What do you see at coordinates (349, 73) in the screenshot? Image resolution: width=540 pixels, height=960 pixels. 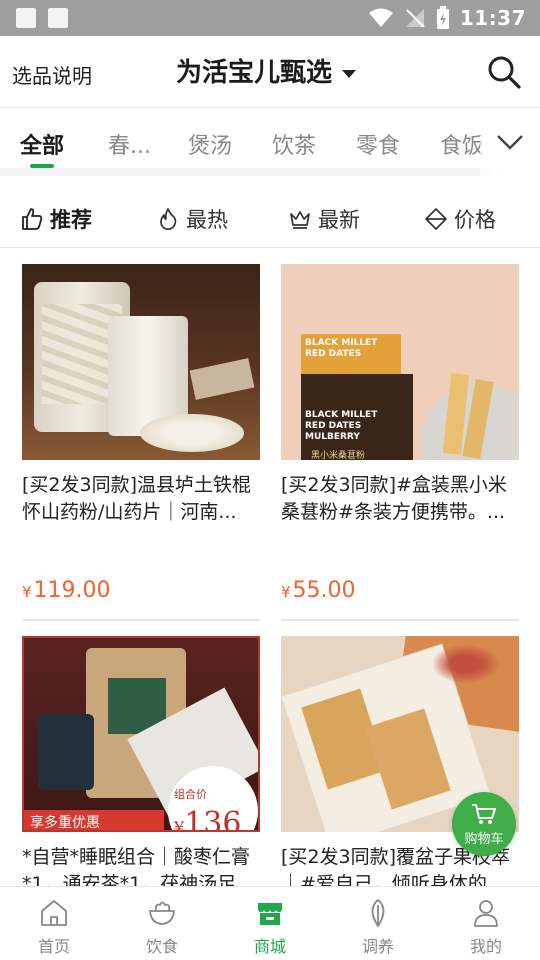 I see `caret-down-icon` at bounding box center [349, 73].